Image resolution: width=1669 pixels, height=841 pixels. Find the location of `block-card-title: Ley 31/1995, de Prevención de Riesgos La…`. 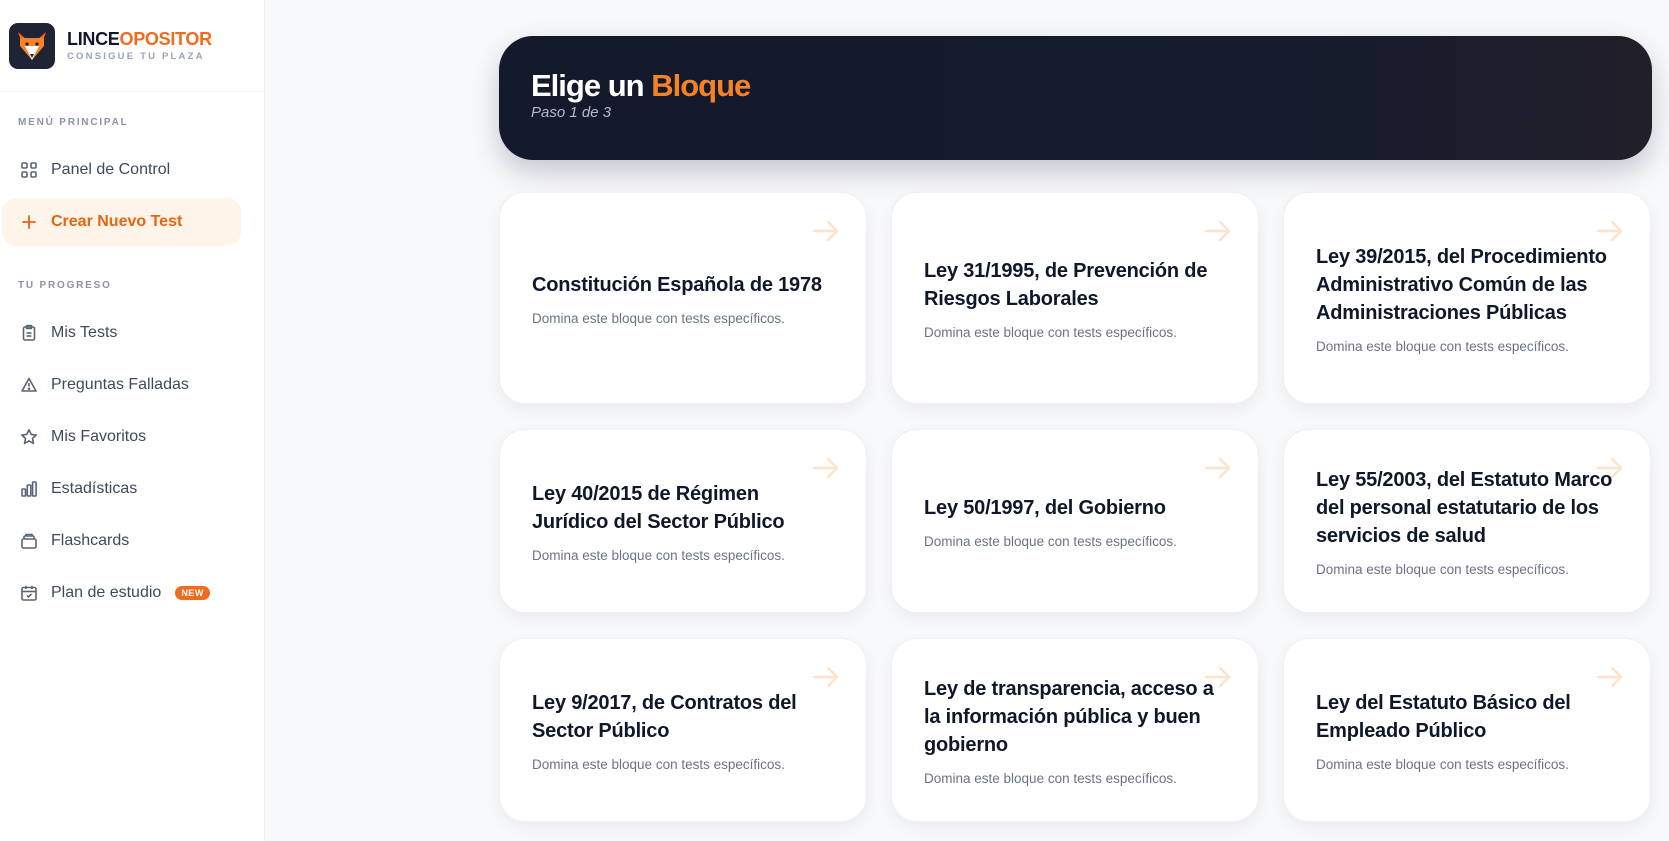

block-card-title: Ley 31/1995, de Prevención de Riesgos La… is located at coordinates (1066, 284).